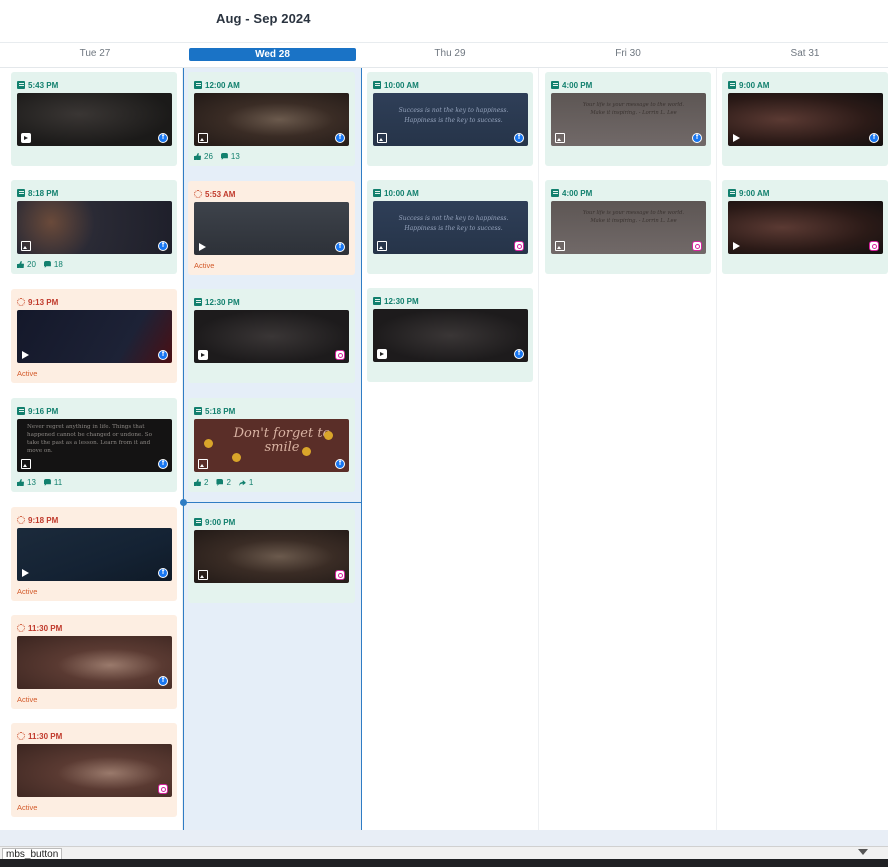 Image resolution: width=888 pixels, height=867 pixels. I want to click on share-icon, so click(242, 483).